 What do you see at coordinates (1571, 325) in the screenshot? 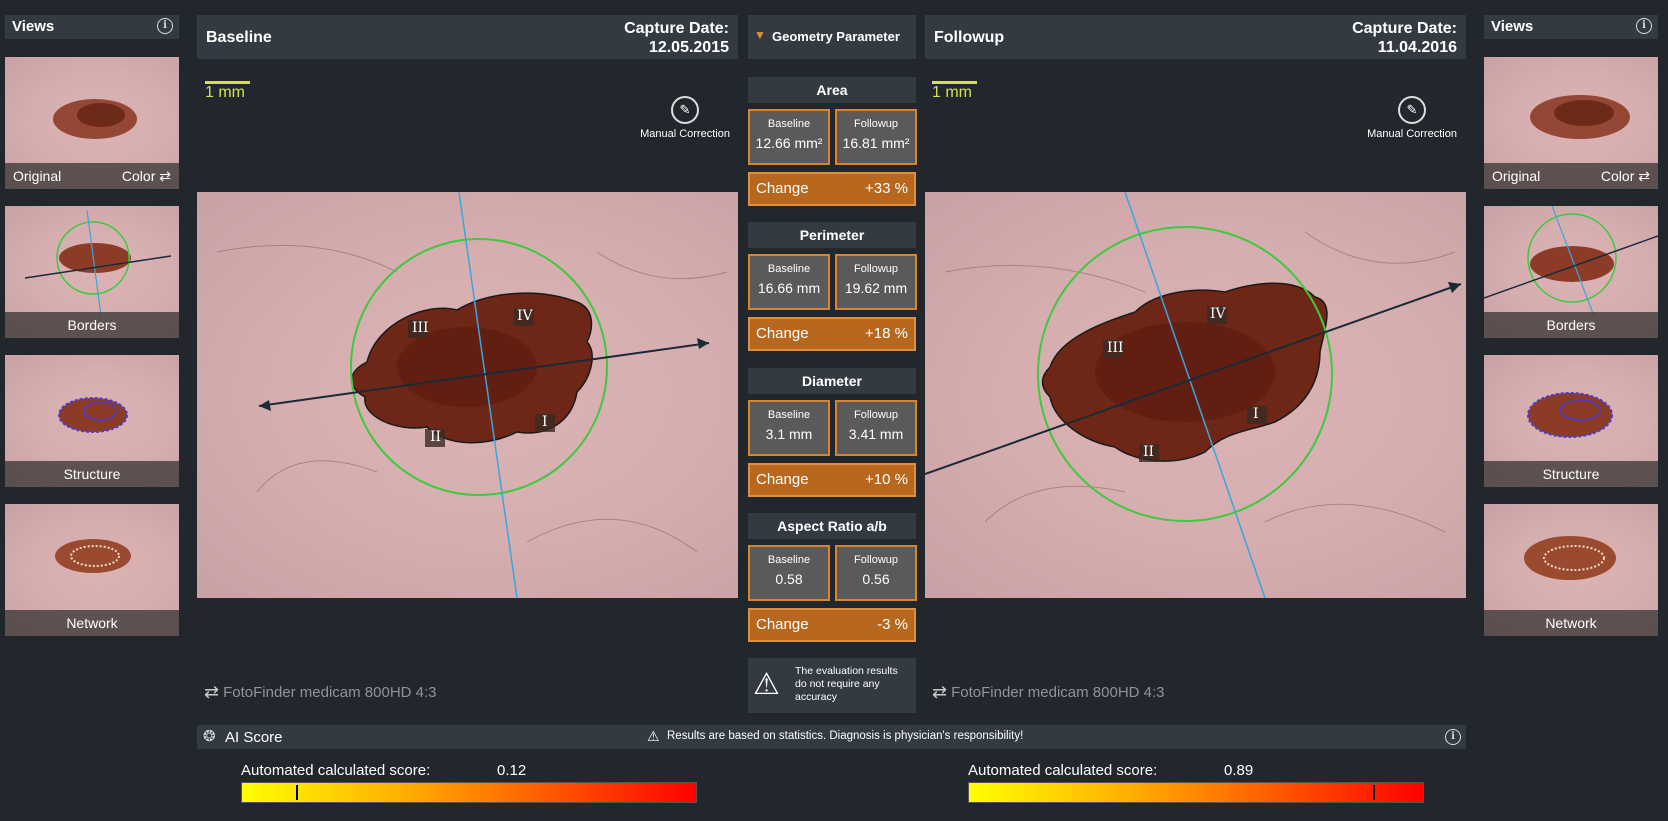
I see `view-label-borders: Borders` at bounding box center [1571, 325].